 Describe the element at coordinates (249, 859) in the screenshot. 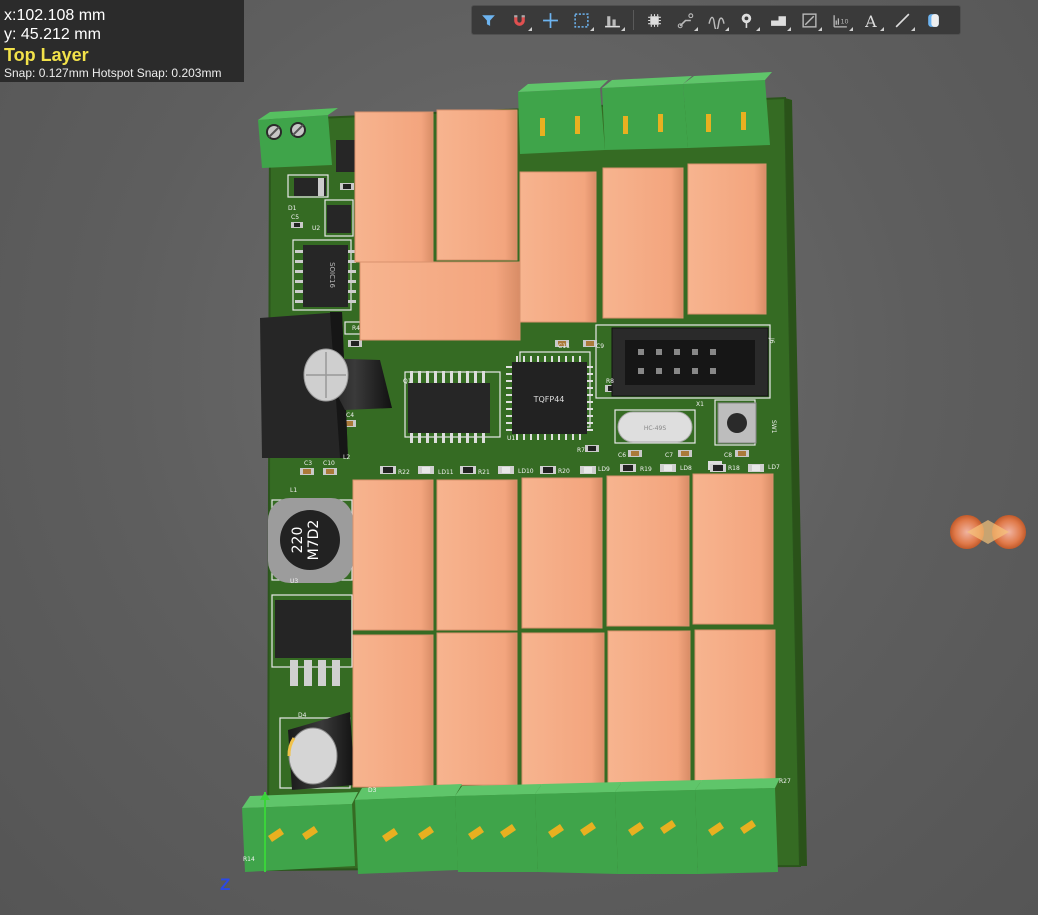

I see `label-r14: R14` at that location.